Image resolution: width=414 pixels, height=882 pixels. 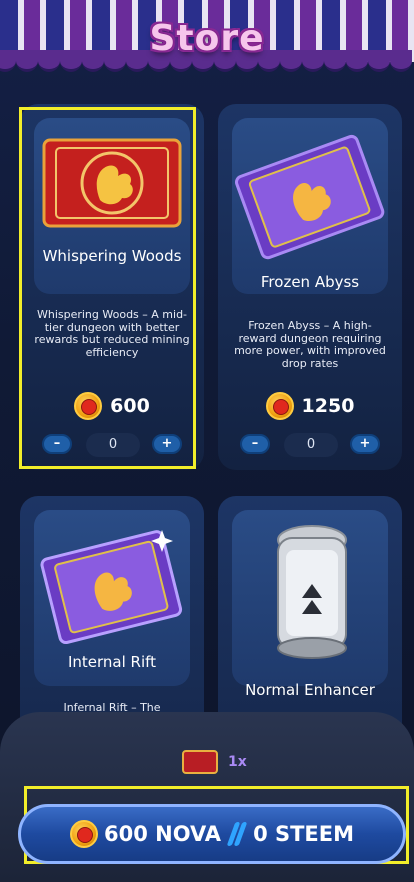 What do you see at coordinates (237, 834) in the screenshot?
I see `steem-icon` at bounding box center [237, 834].